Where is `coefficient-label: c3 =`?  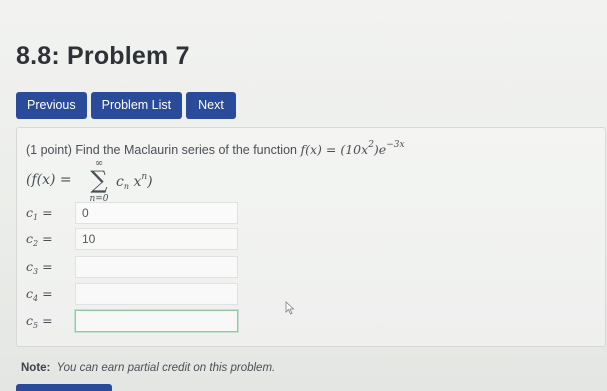 coefficient-label: c3 = is located at coordinates (48, 267).